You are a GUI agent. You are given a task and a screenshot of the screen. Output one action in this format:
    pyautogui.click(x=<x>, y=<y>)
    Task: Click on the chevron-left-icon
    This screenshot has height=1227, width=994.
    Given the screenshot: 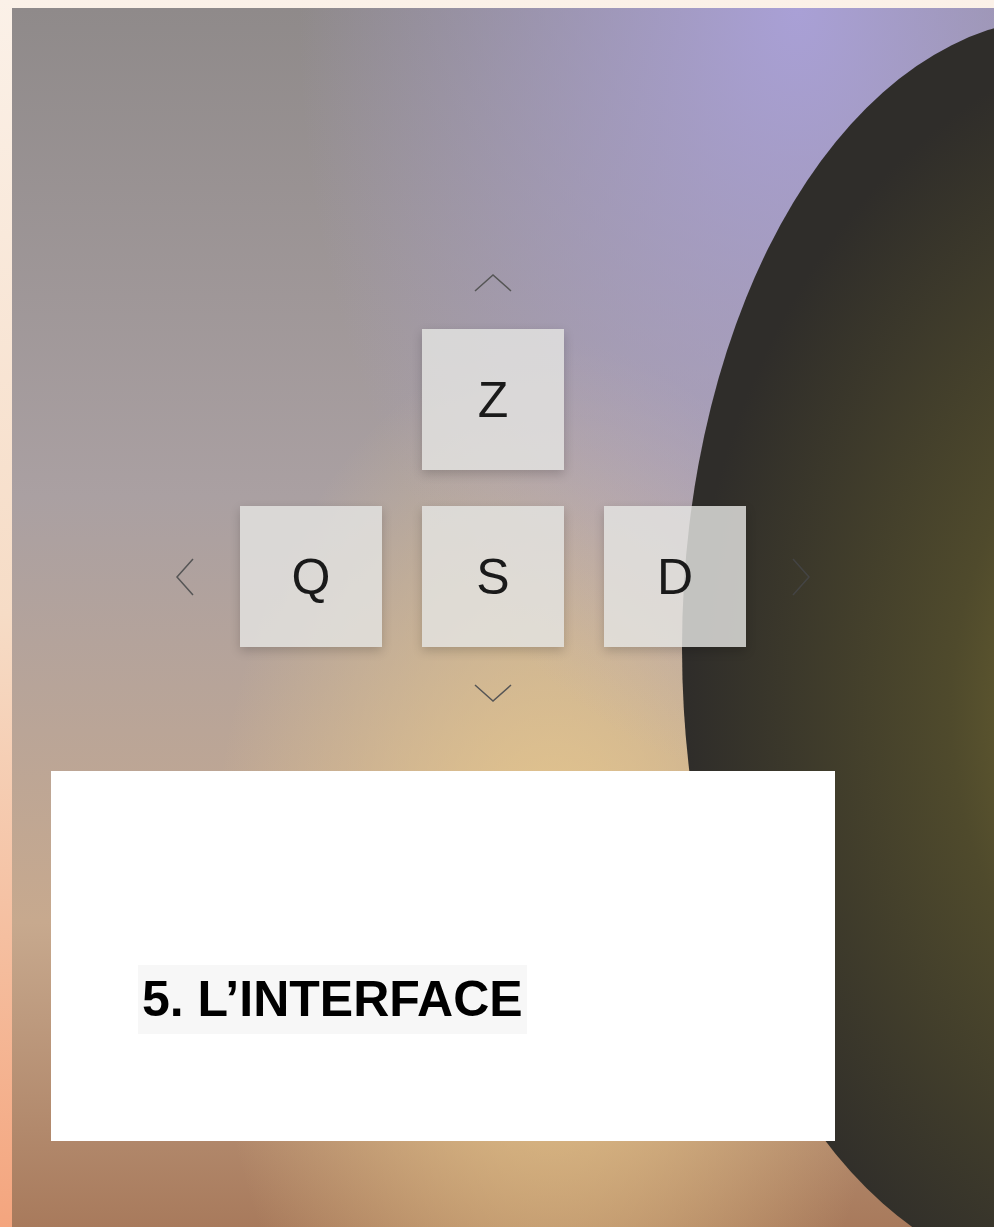 What is the action you would take?
    pyautogui.click(x=185, y=576)
    